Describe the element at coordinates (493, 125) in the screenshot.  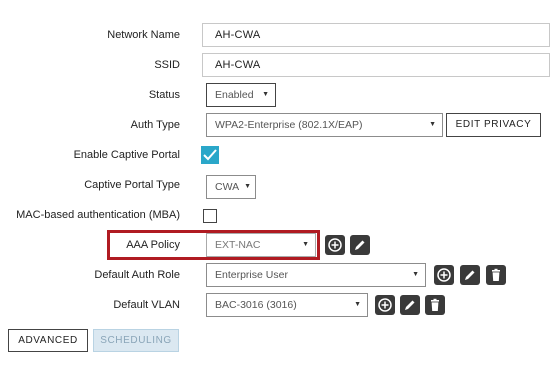
I see `edit-privacy-button: EDIT PRIVACY` at that location.